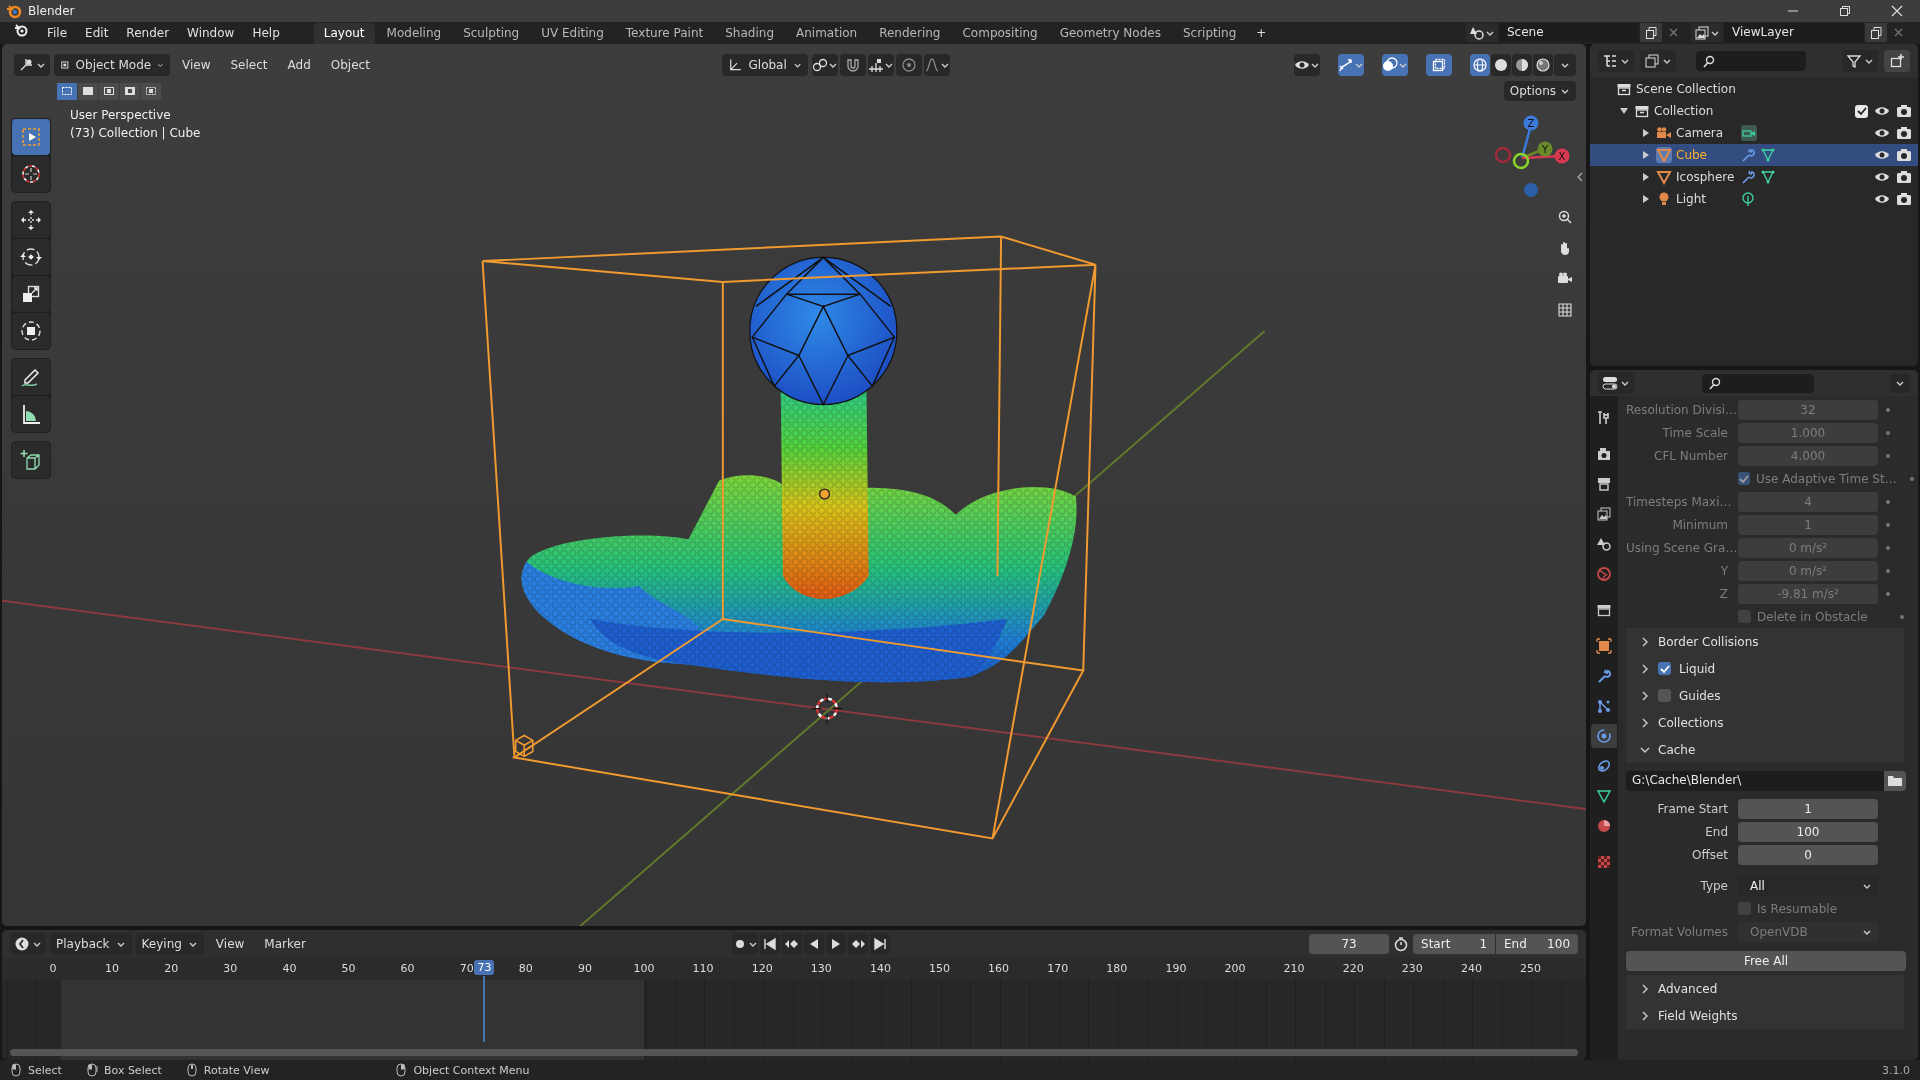  What do you see at coordinates (1716, 831) in the screenshot?
I see `field-label: End` at bounding box center [1716, 831].